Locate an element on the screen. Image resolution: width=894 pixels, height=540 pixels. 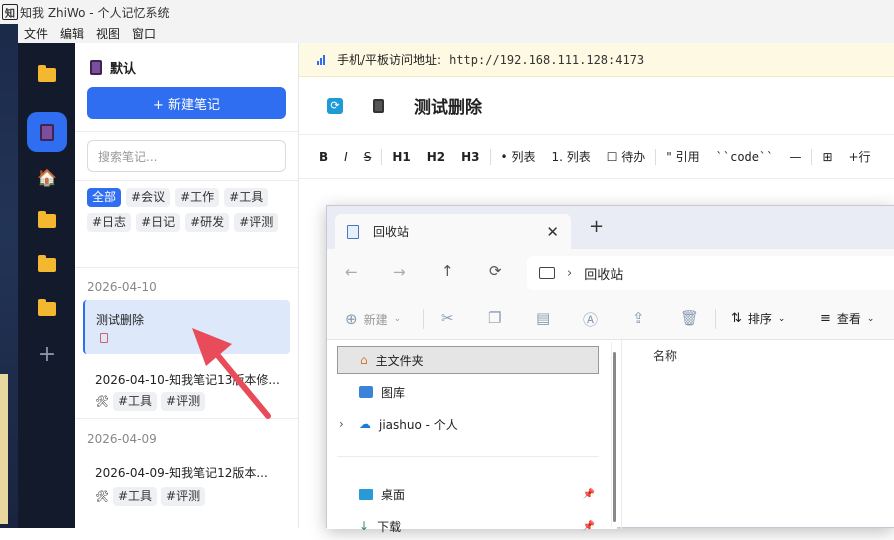
tag-log: #日志 is located at coordinates (109, 222).